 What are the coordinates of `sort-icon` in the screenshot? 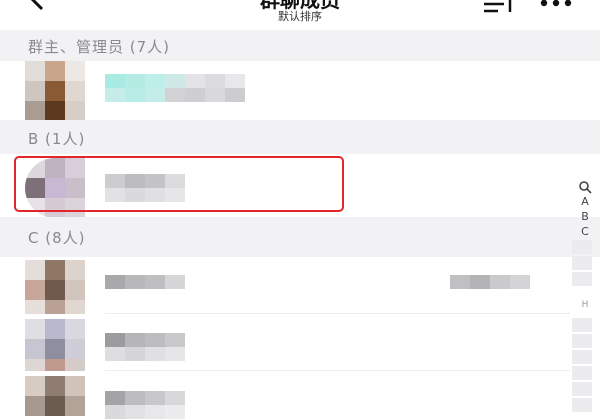 It's located at (498, 8).